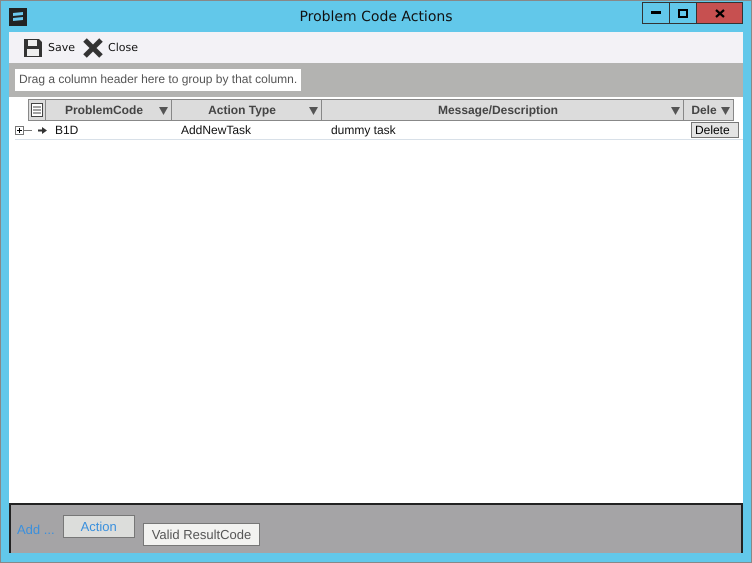 The height and width of the screenshot is (563, 752). I want to click on window-title: Problem Code Actions, so click(376, 16).